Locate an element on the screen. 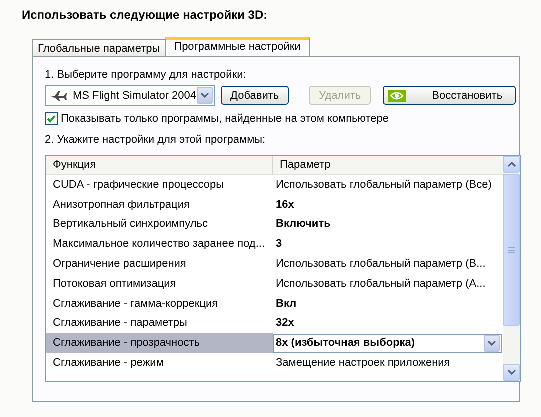 The width and height of the screenshot is (541, 417). section-heading: Использовать следующие настройки 3D: is located at coordinates (145, 15).